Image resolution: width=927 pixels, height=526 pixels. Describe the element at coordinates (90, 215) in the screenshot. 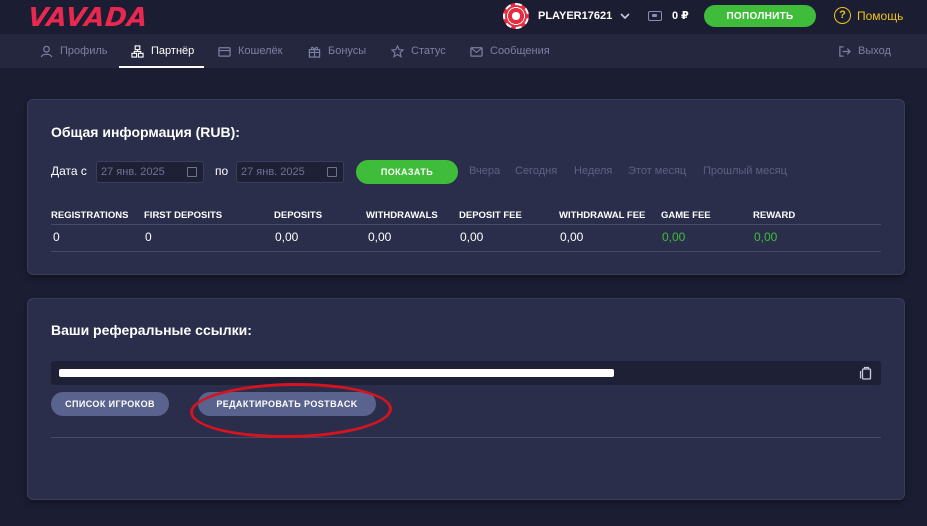

I see `column-header: REGISTRATIONS` at that location.